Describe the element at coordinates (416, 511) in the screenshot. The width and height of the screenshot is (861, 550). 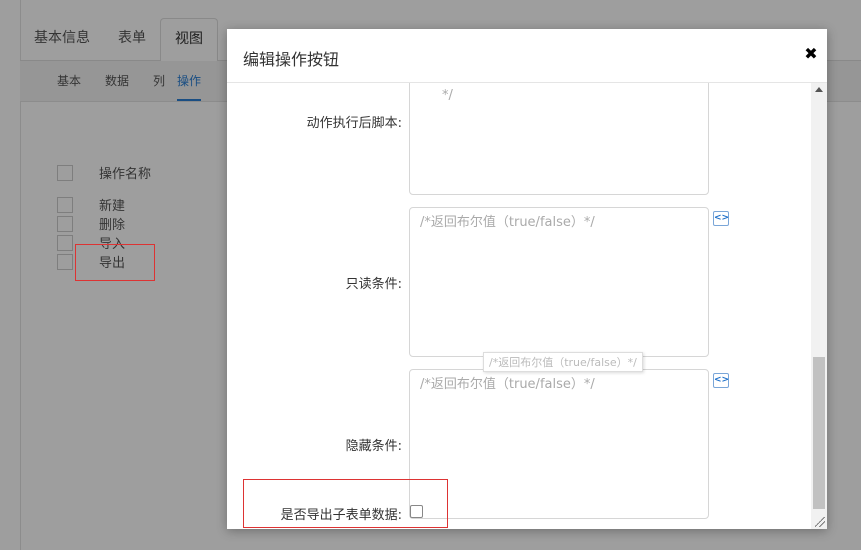
I see `export-subform-checkbox` at that location.